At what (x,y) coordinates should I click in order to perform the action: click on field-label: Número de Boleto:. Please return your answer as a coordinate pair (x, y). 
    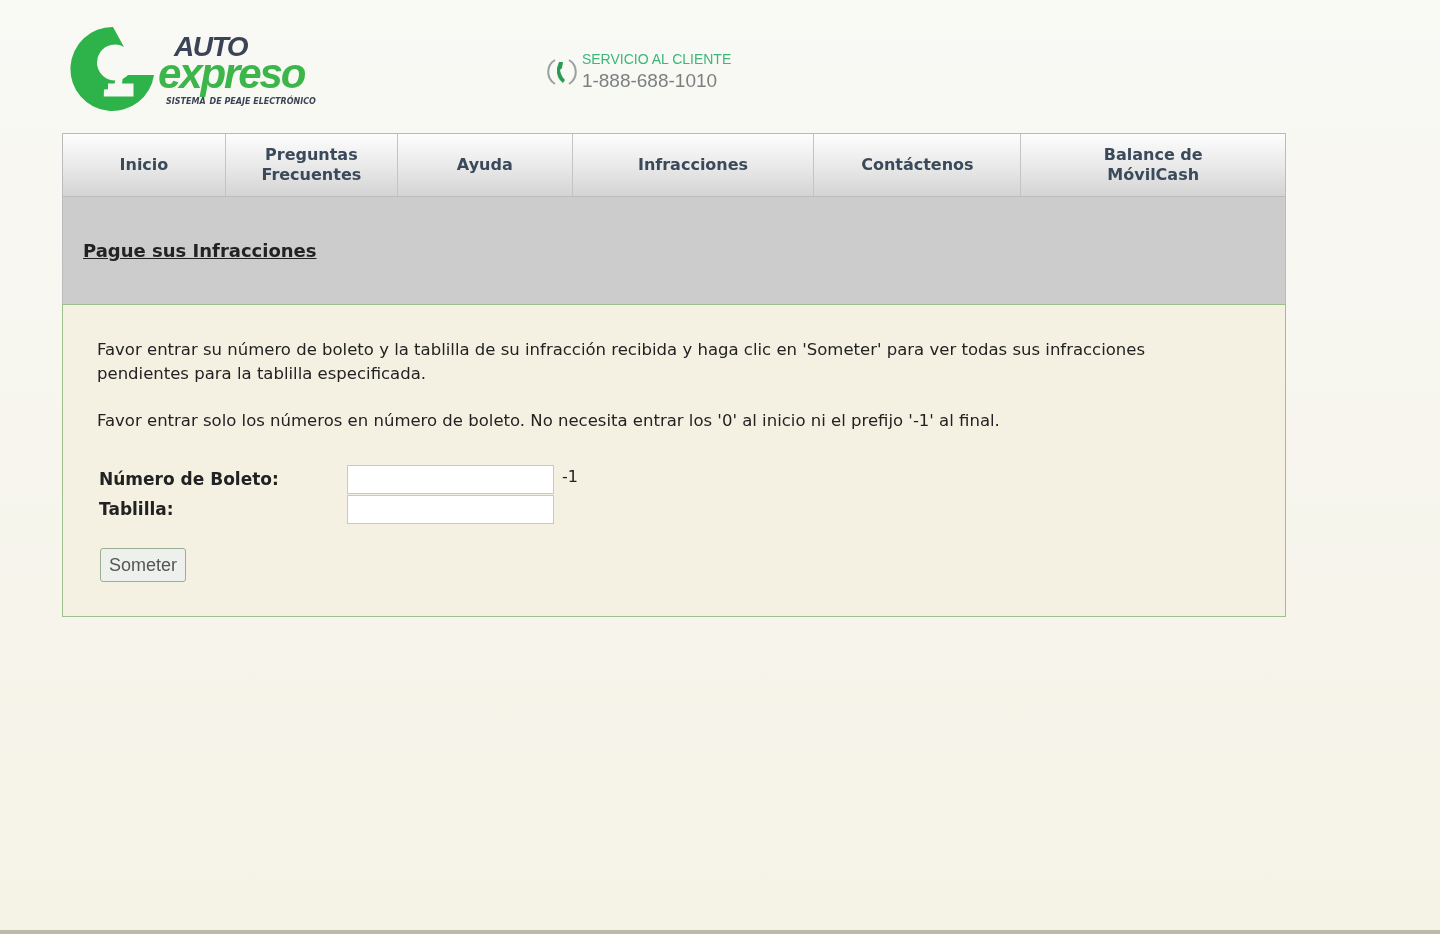
    Looking at the image, I should click on (189, 479).